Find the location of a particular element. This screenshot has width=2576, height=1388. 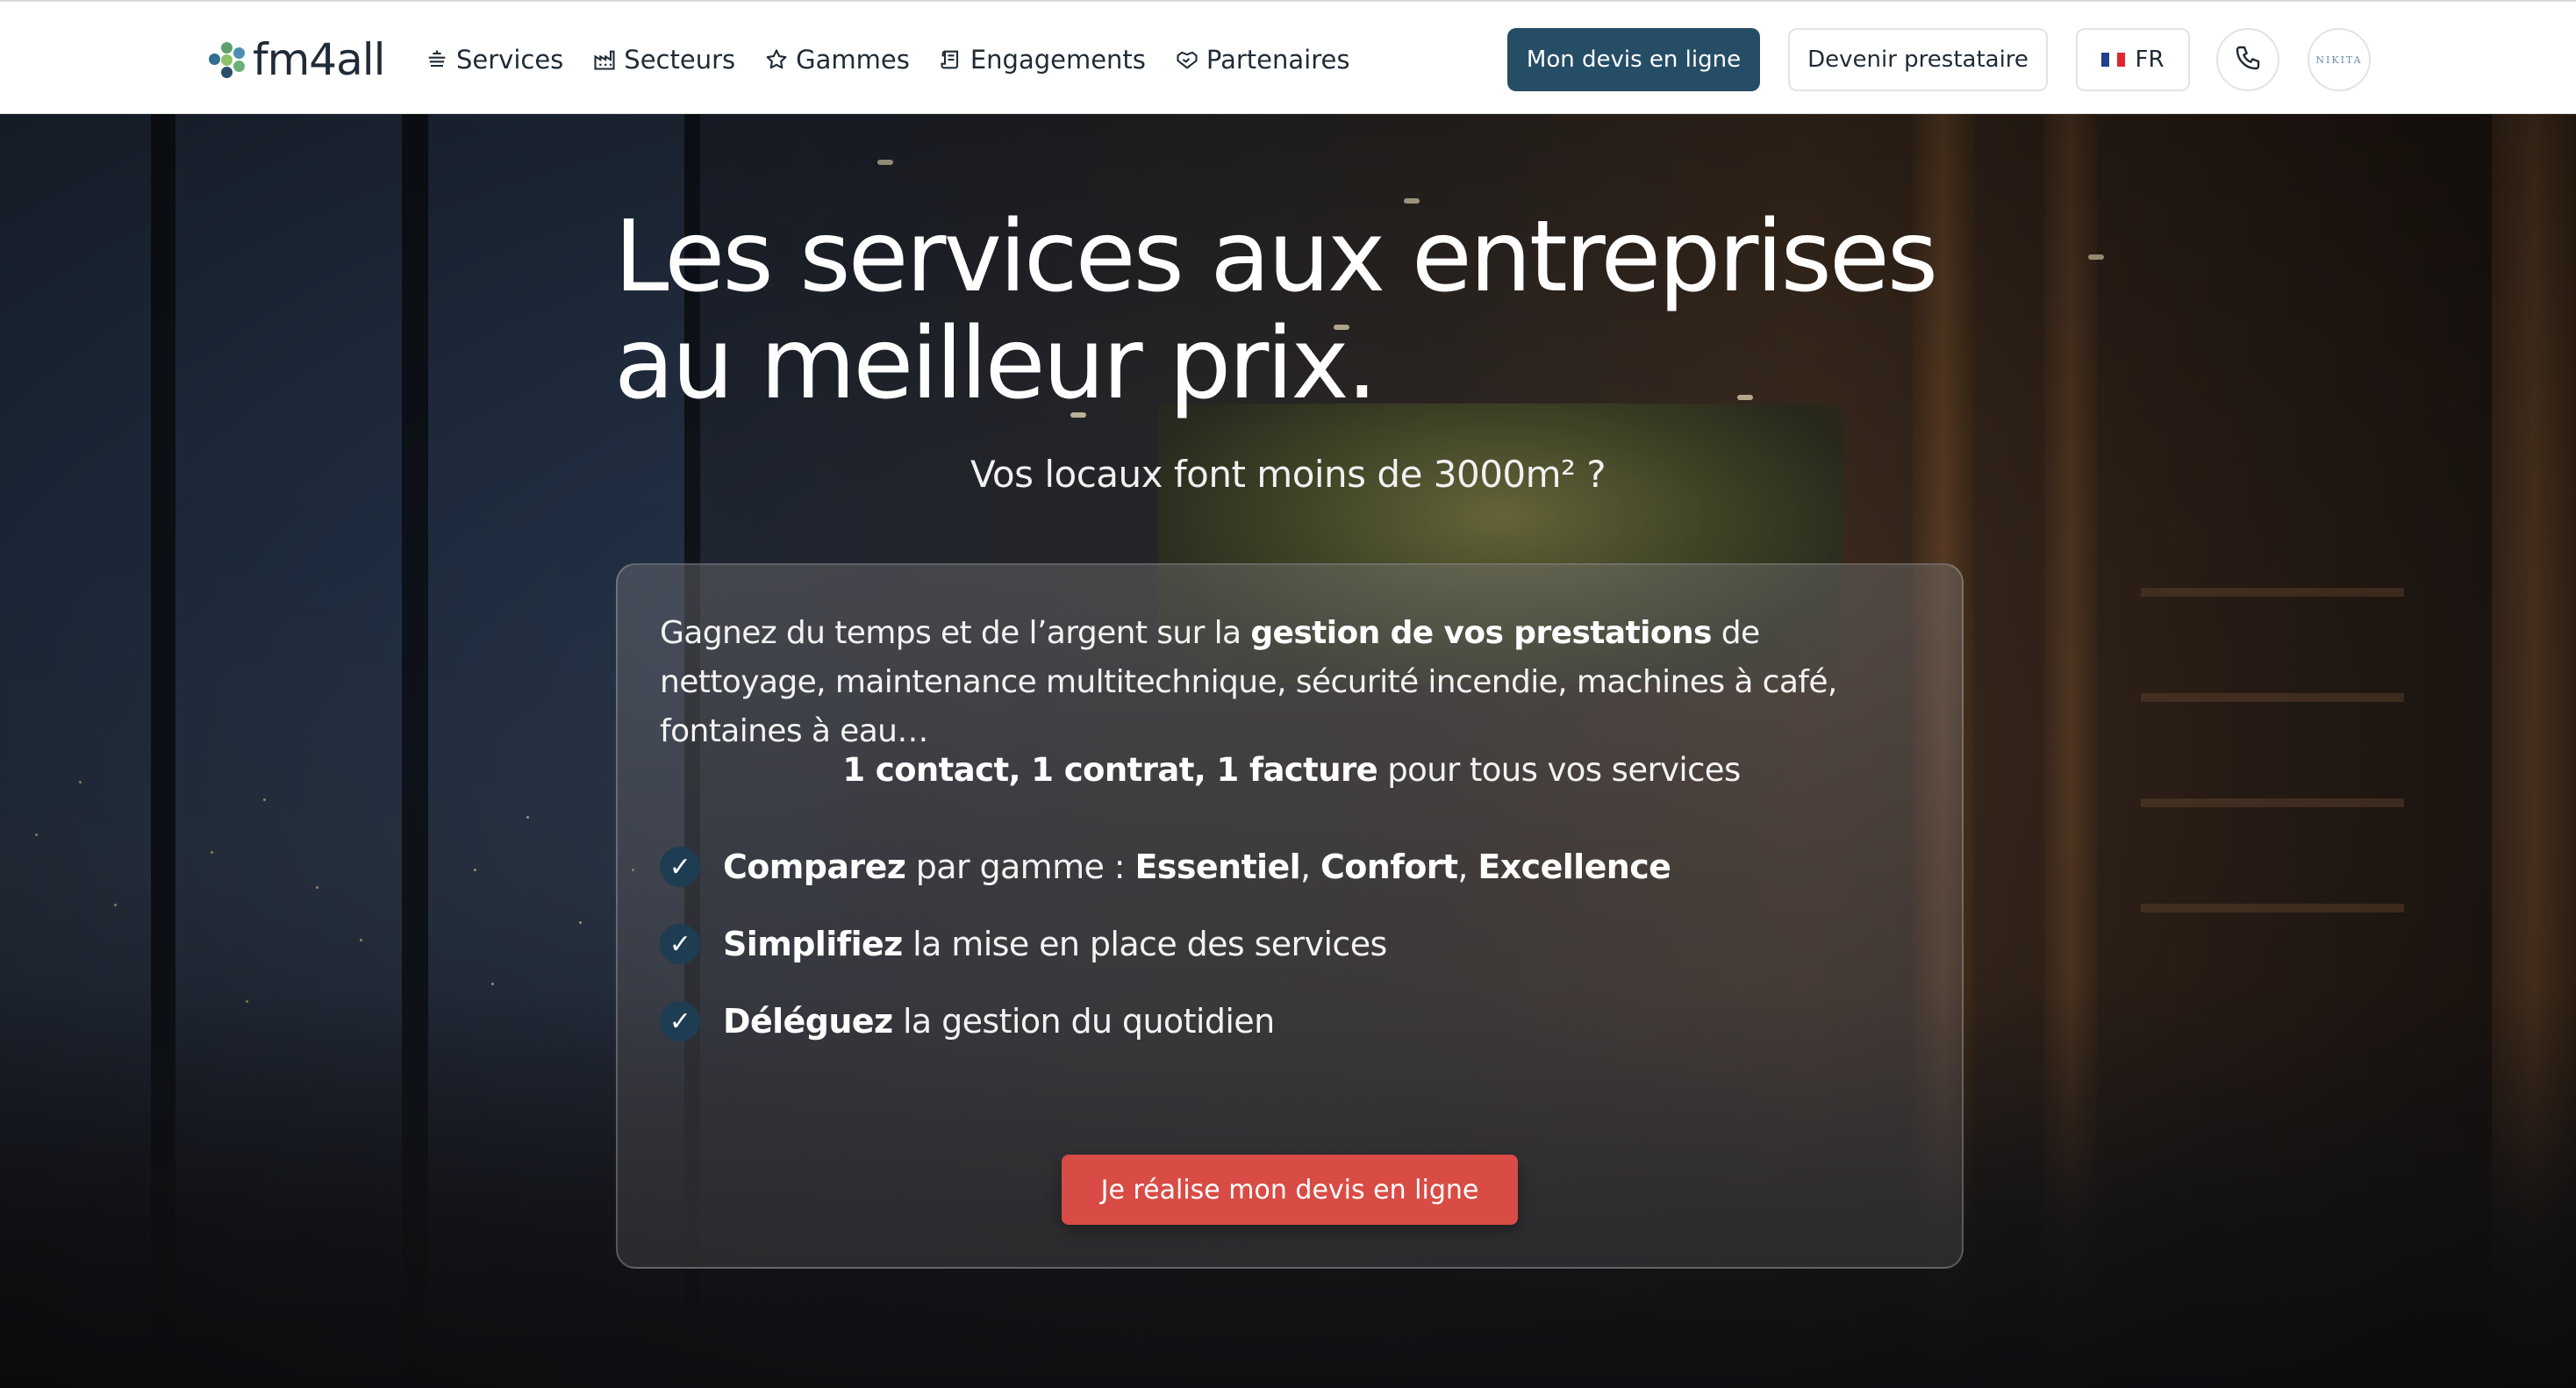

tagline-bold: 1 contact, 1 contrat, 1 facture is located at coordinates (1110, 770).